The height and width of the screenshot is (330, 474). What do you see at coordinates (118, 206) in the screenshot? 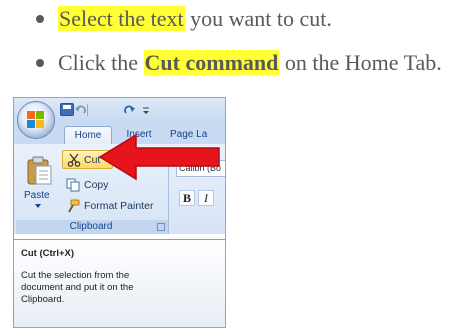
I see `format-painter-label: Format Painter` at bounding box center [118, 206].